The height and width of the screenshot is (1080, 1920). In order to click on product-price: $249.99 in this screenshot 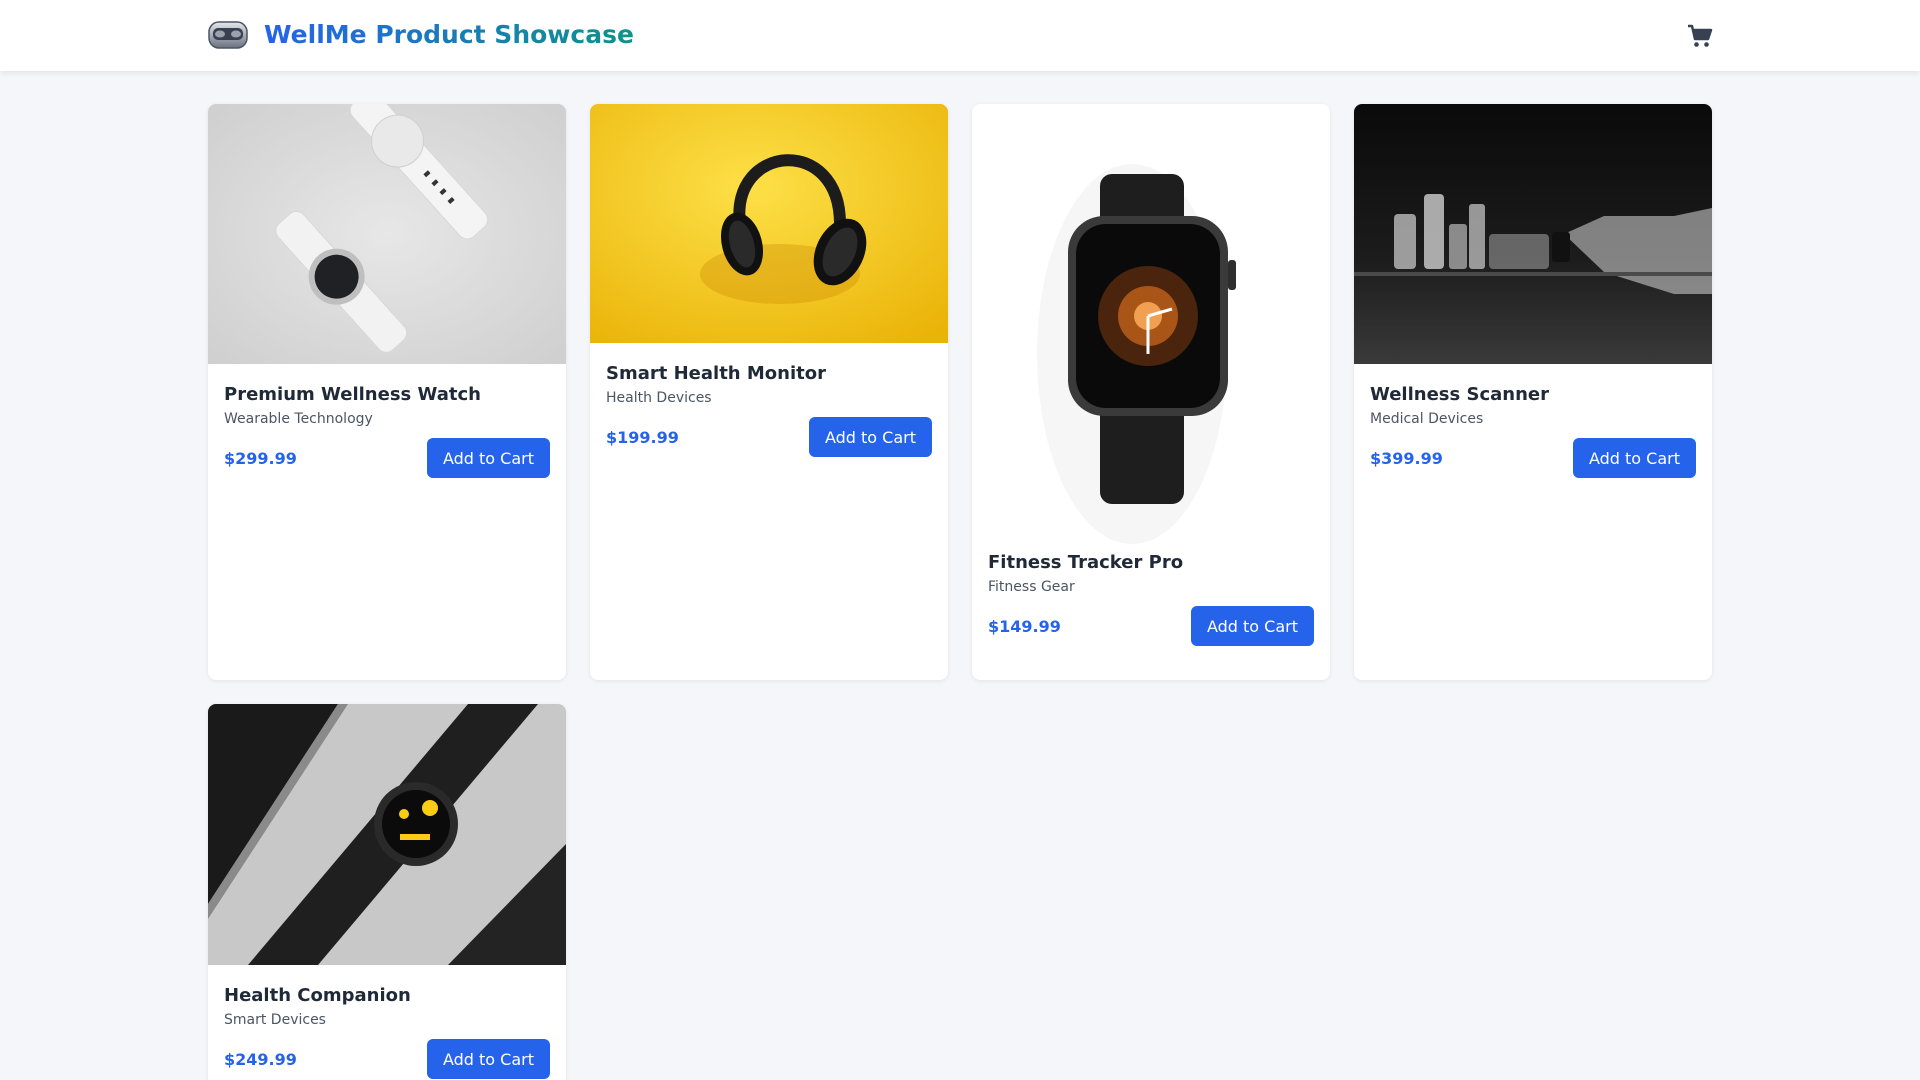, I will do `click(260, 1059)`.